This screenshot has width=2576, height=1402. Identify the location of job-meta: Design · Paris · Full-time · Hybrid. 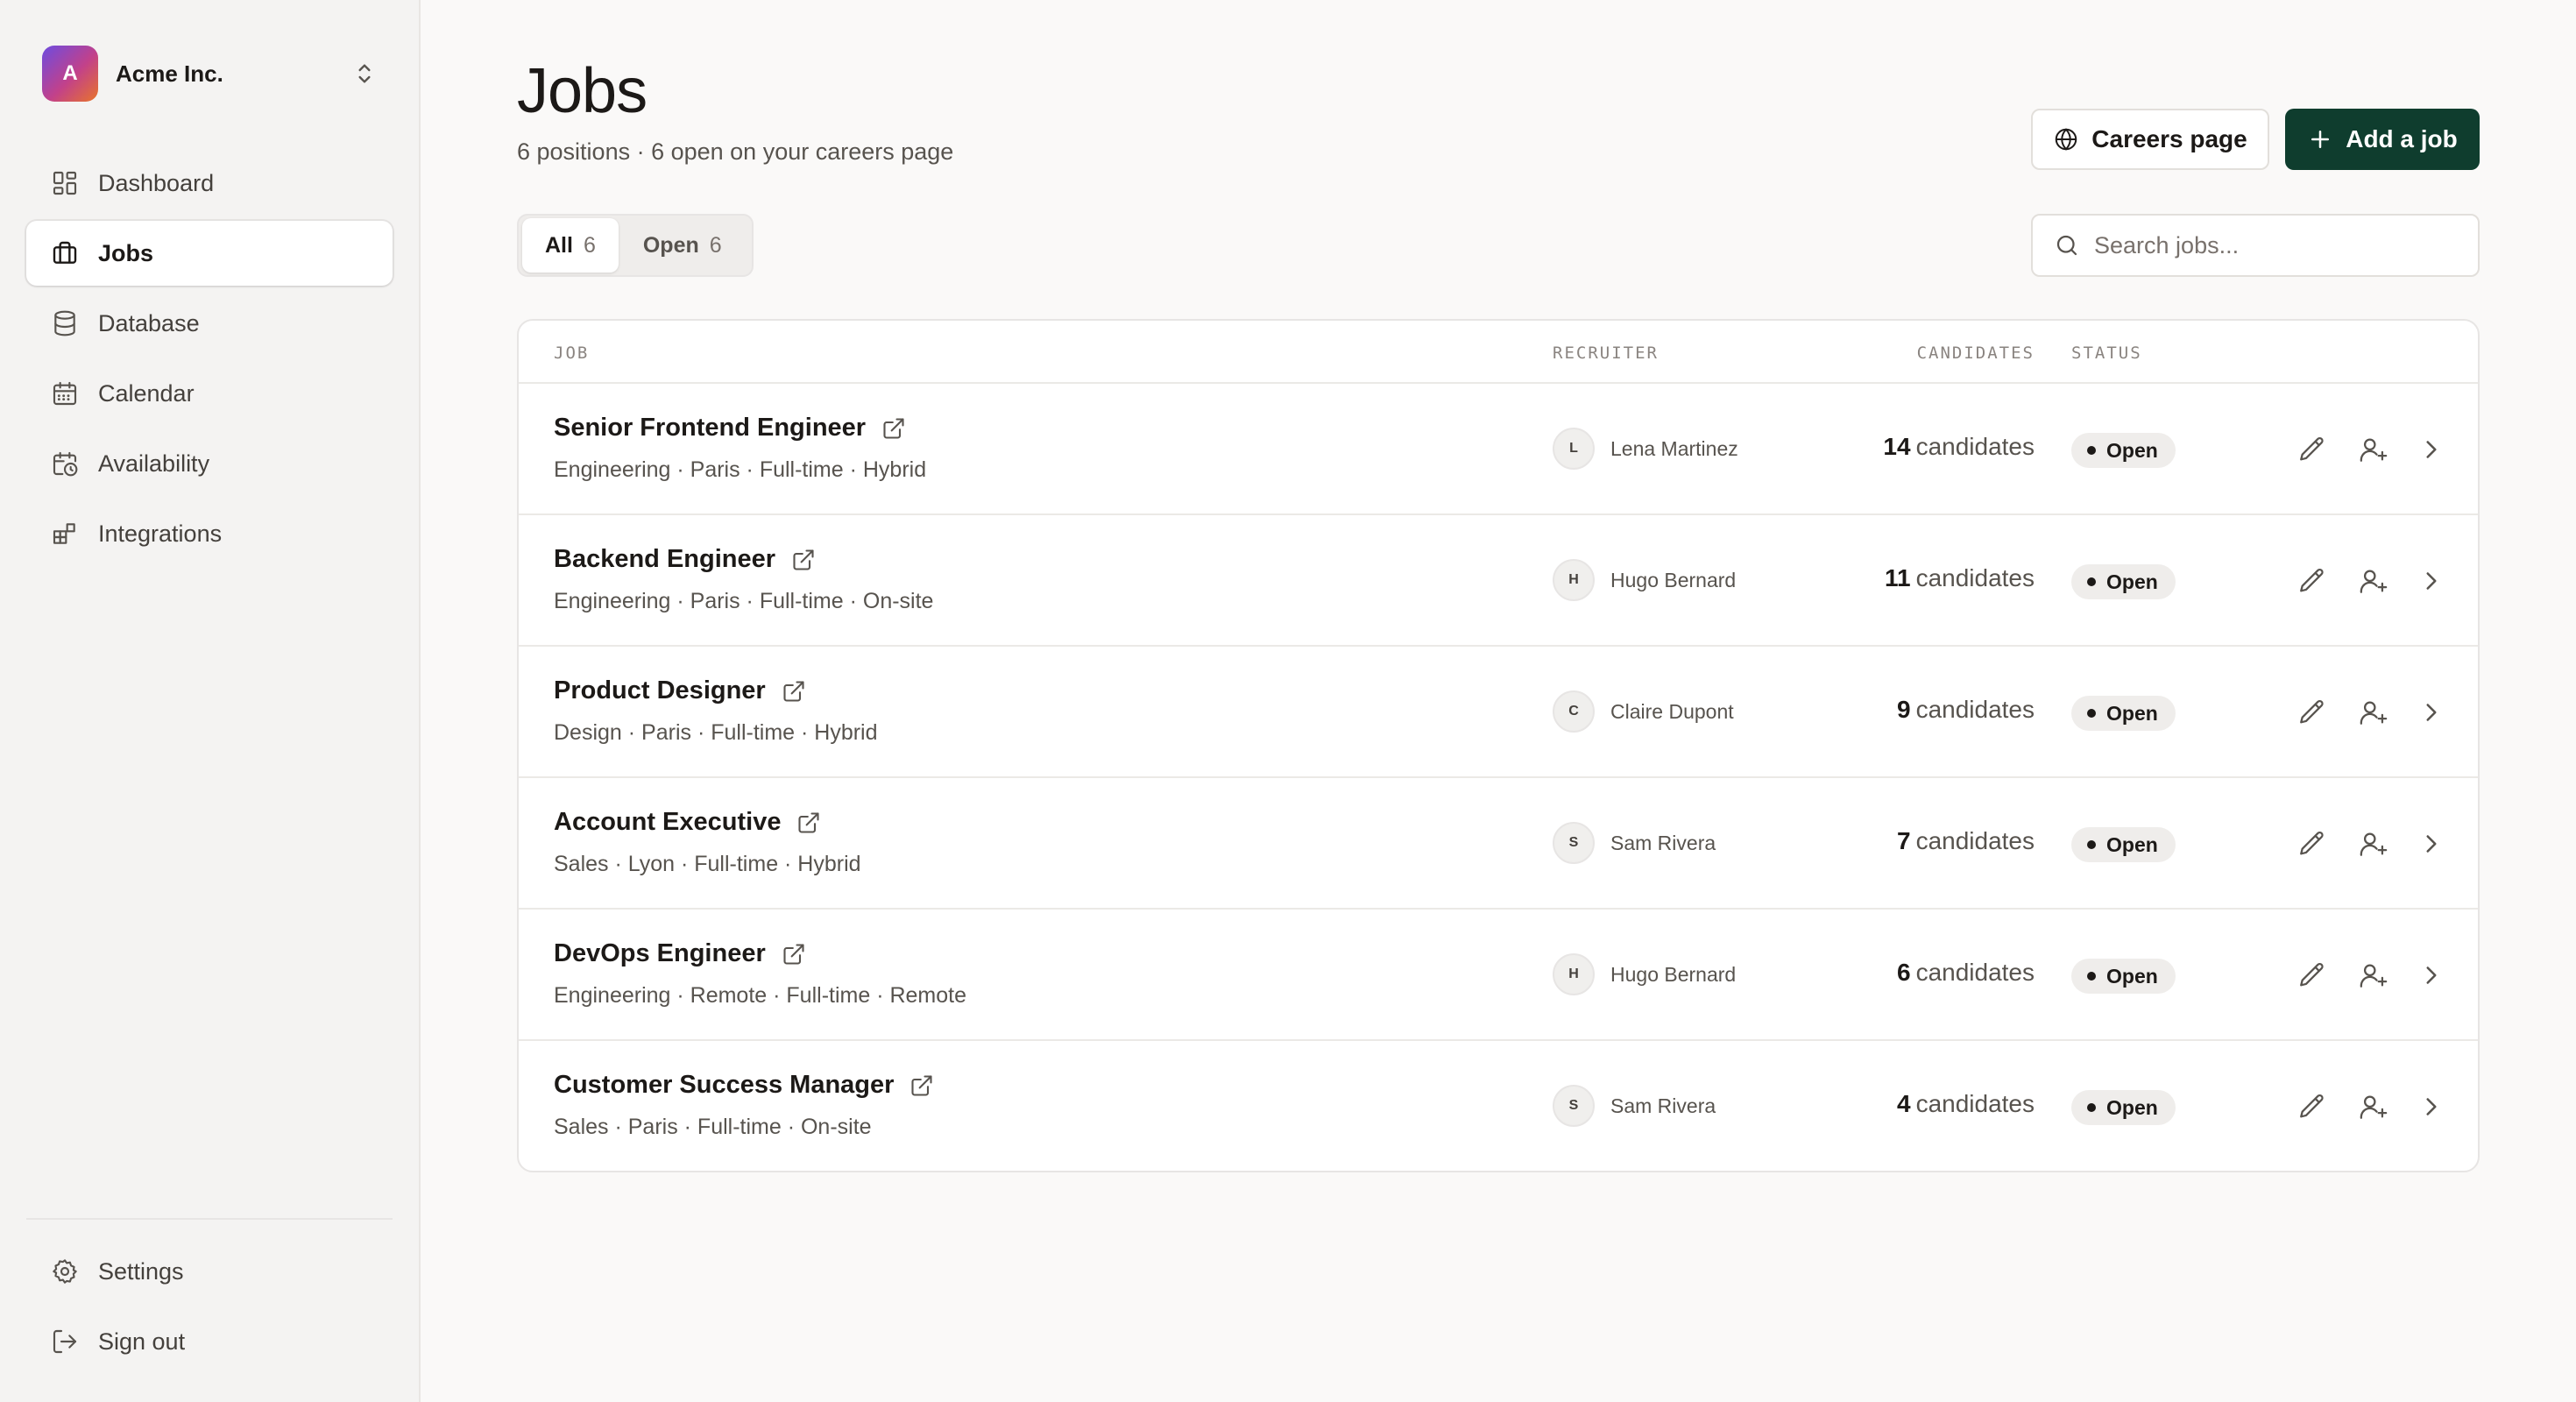
(716, 732).